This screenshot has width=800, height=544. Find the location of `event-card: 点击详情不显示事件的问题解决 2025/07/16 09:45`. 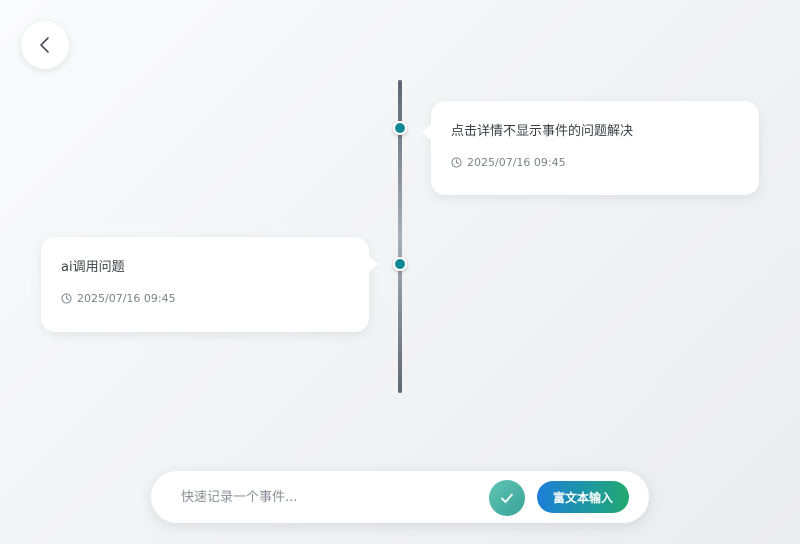

event-card: 点击详情不显示事件的问题解决 2025/07/16 09:45 is located at coordinates (590, 148).